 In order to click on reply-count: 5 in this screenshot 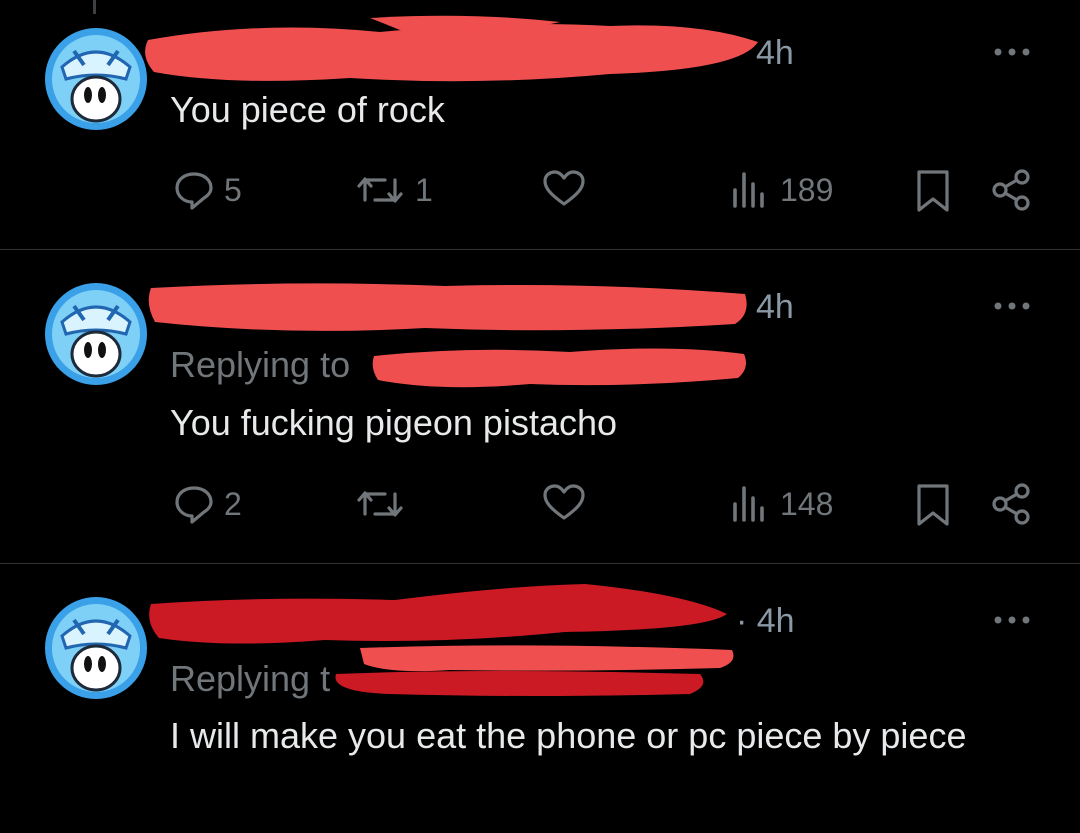, I will do `click(233, 189)`.